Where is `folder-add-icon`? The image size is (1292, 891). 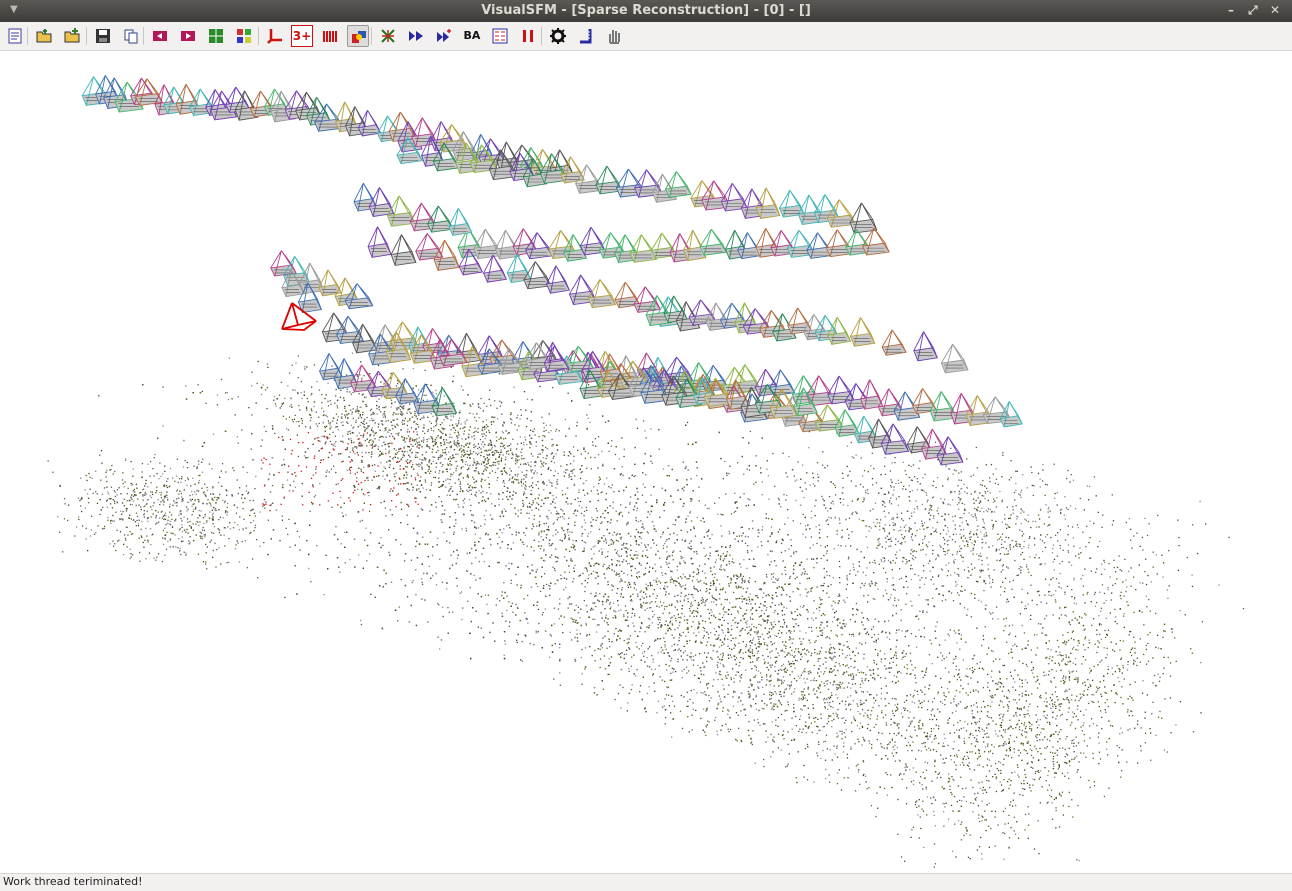
folder-add-icon is located at coordinates (72, 35).